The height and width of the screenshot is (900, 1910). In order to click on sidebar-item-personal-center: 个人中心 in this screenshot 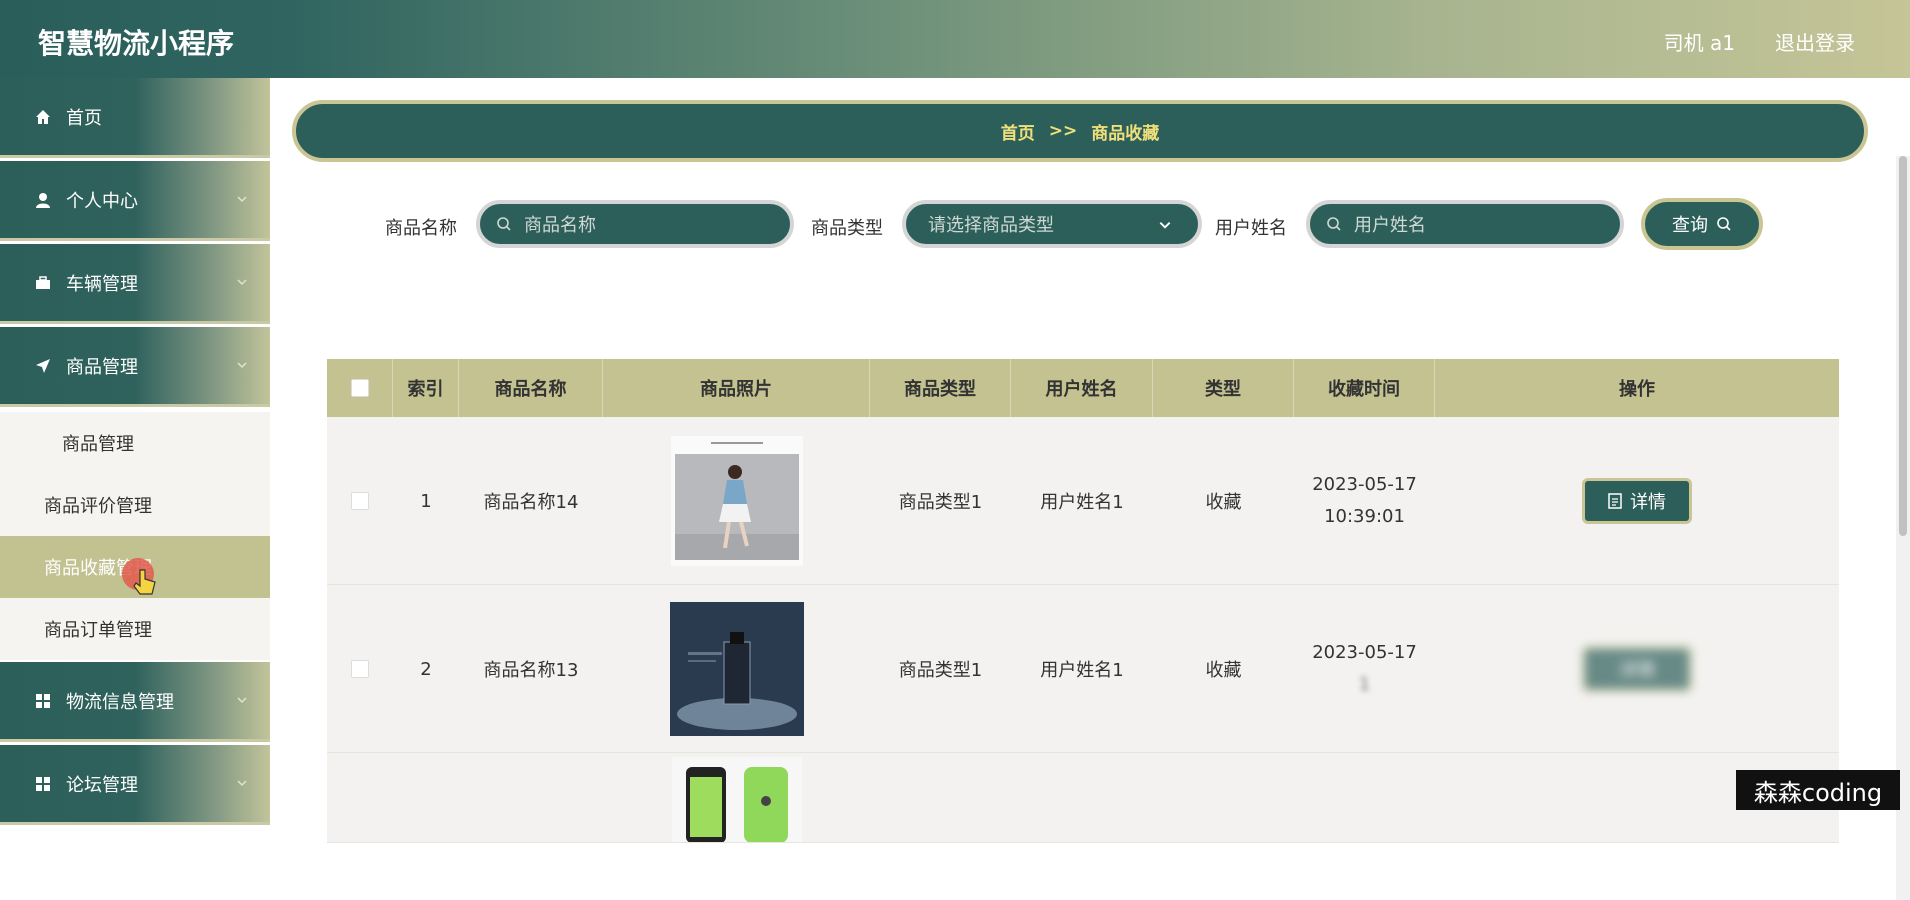, I will do `click(135, 201)`.